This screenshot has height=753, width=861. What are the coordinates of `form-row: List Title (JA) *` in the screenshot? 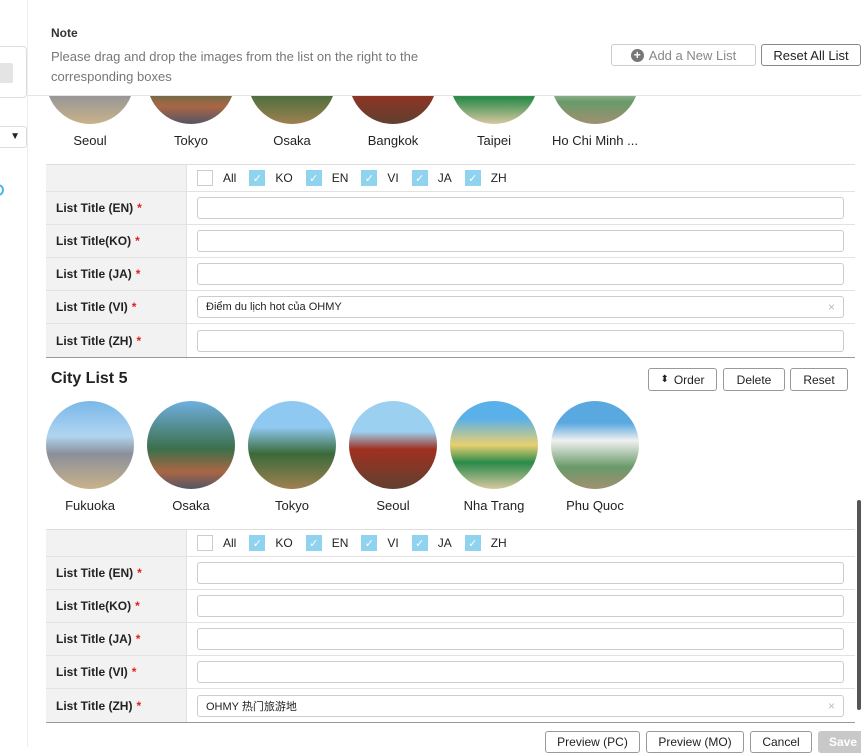 It's located at (450, 639).